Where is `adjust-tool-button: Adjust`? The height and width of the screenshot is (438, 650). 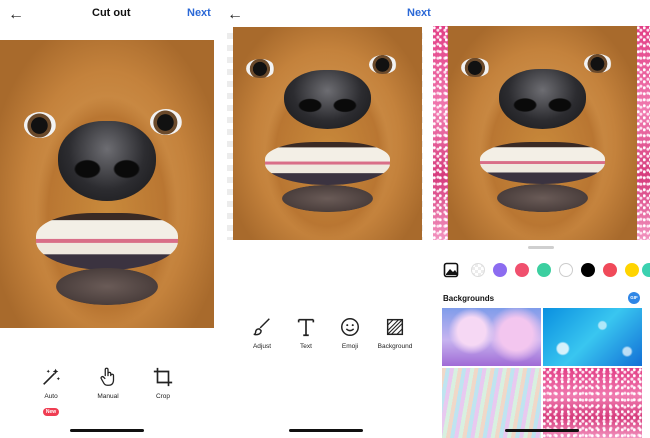 adjust-tool-button: Adjust is located at coordinates (262, 333).